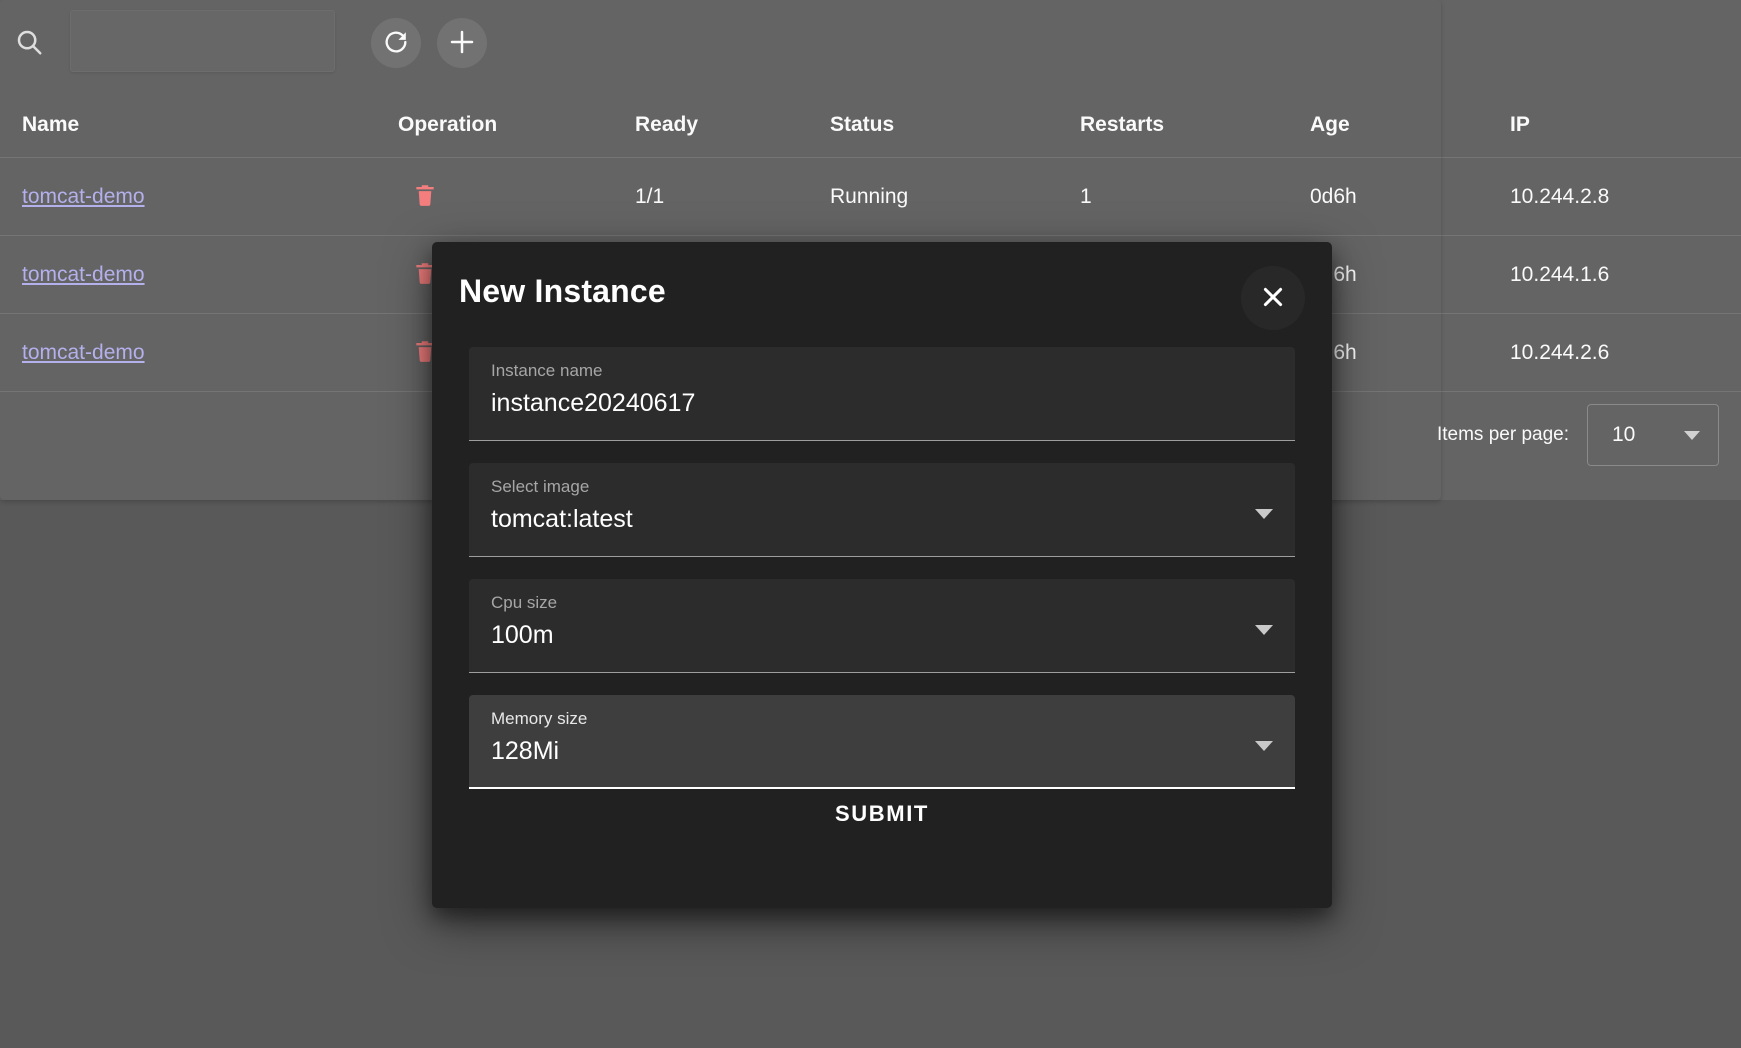 This screenshot has width=1741, height=1048. What do you see at coordinates (593, 403) in the screenshot?
I see `instance-name-value: instance20240617` at bounding box center [593, 403].